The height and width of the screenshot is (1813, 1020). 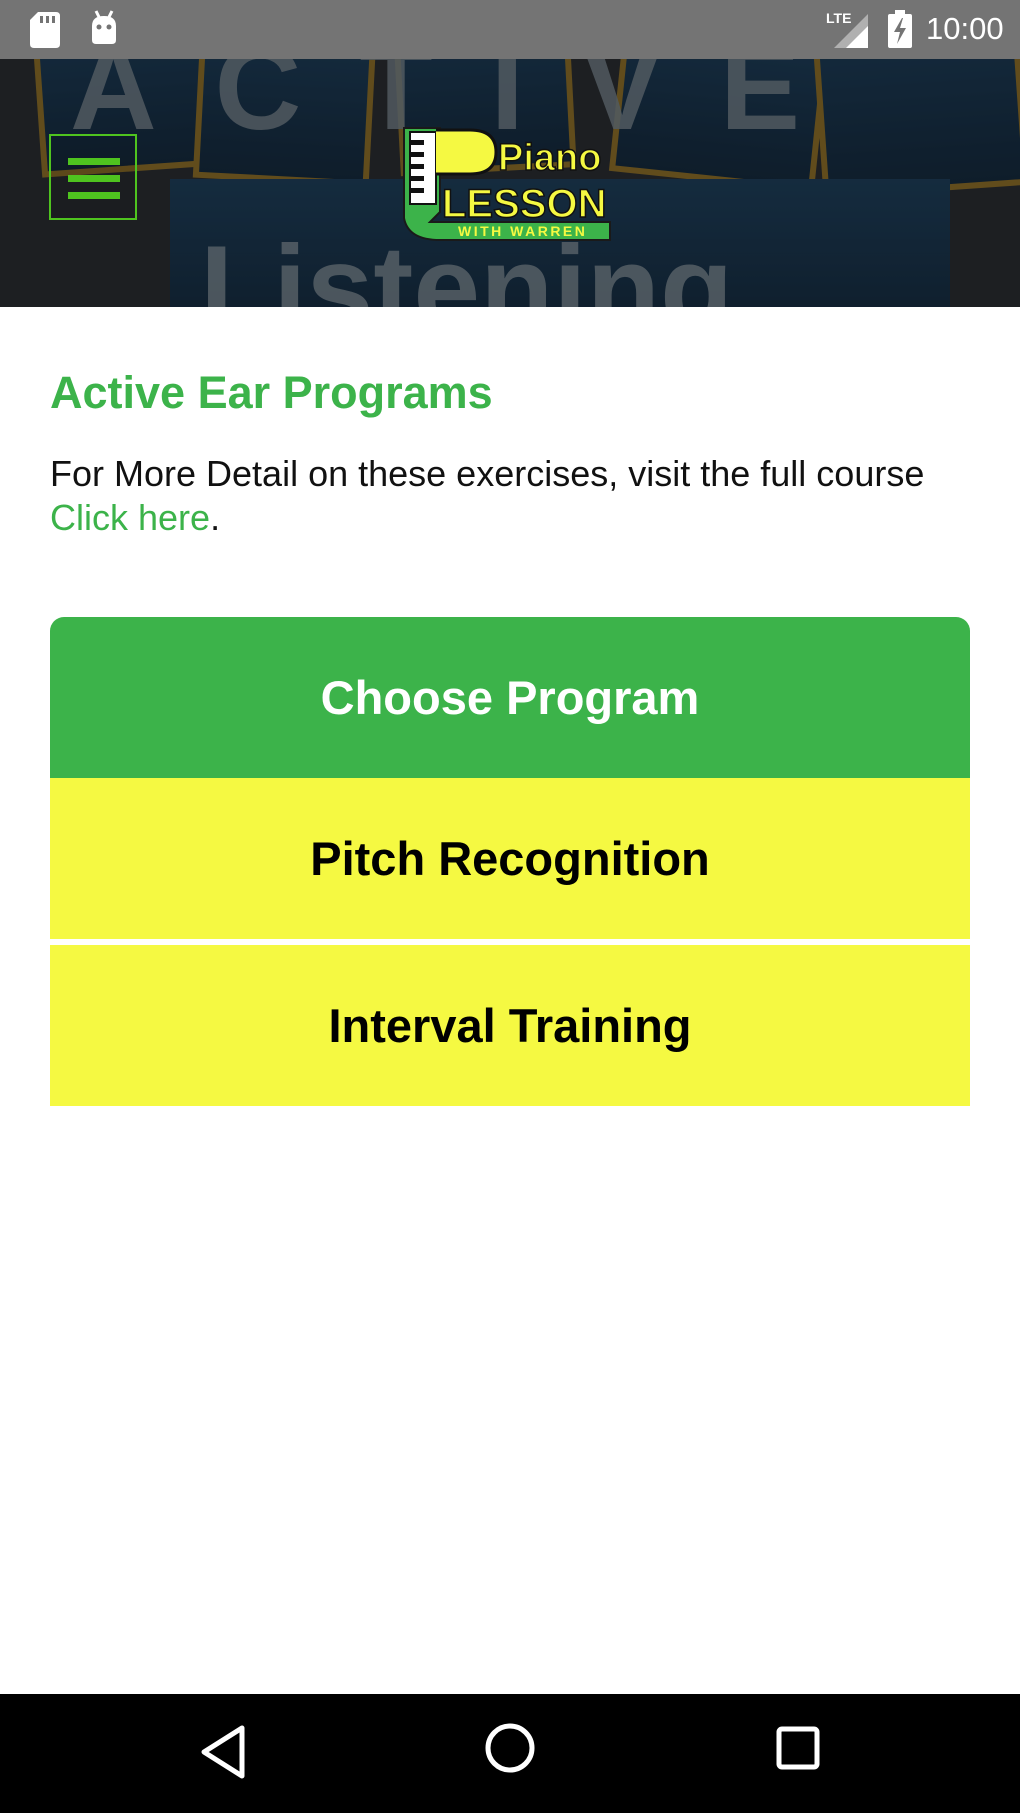 I want to click on program-option-pitch-recognition: Pitch Recognition, so click(x=510, y=858).